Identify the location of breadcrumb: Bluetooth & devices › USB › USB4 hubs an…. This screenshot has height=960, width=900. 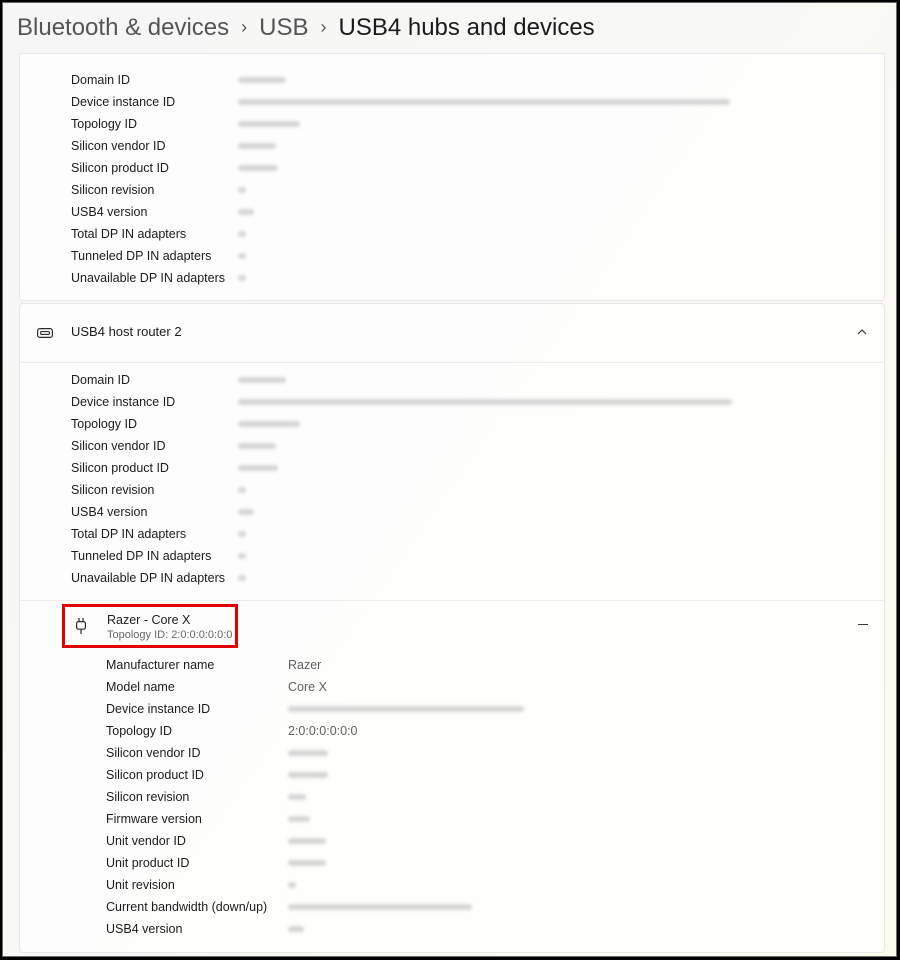
(306, 28).